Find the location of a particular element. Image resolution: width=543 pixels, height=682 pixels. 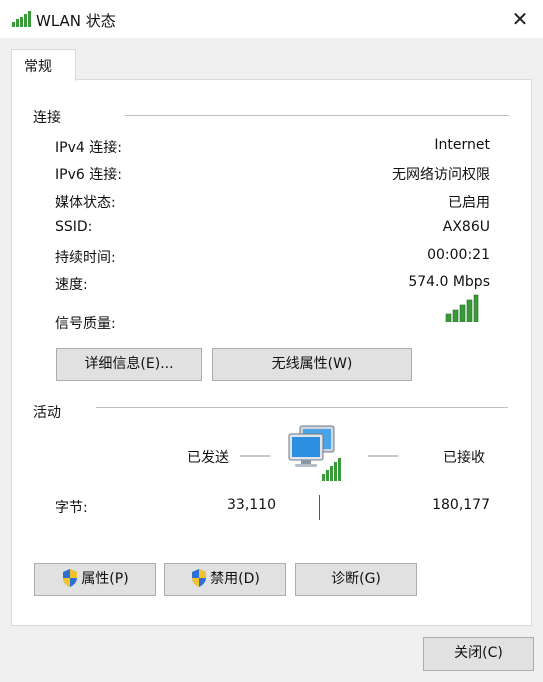

signal-bars-icon is located at coordinates (462, 308).